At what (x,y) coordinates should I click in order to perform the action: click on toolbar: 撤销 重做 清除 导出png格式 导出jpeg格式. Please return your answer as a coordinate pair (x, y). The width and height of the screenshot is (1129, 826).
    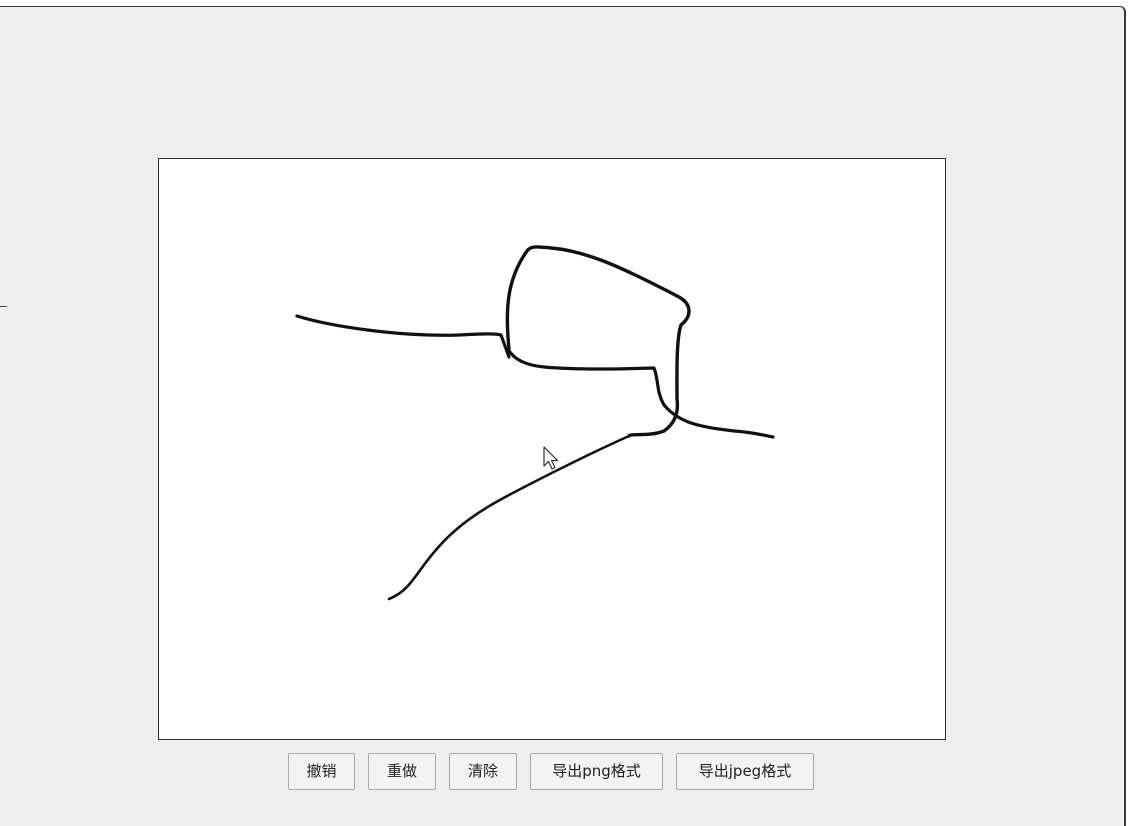
    Looking at the image, I should click on (551, 771).